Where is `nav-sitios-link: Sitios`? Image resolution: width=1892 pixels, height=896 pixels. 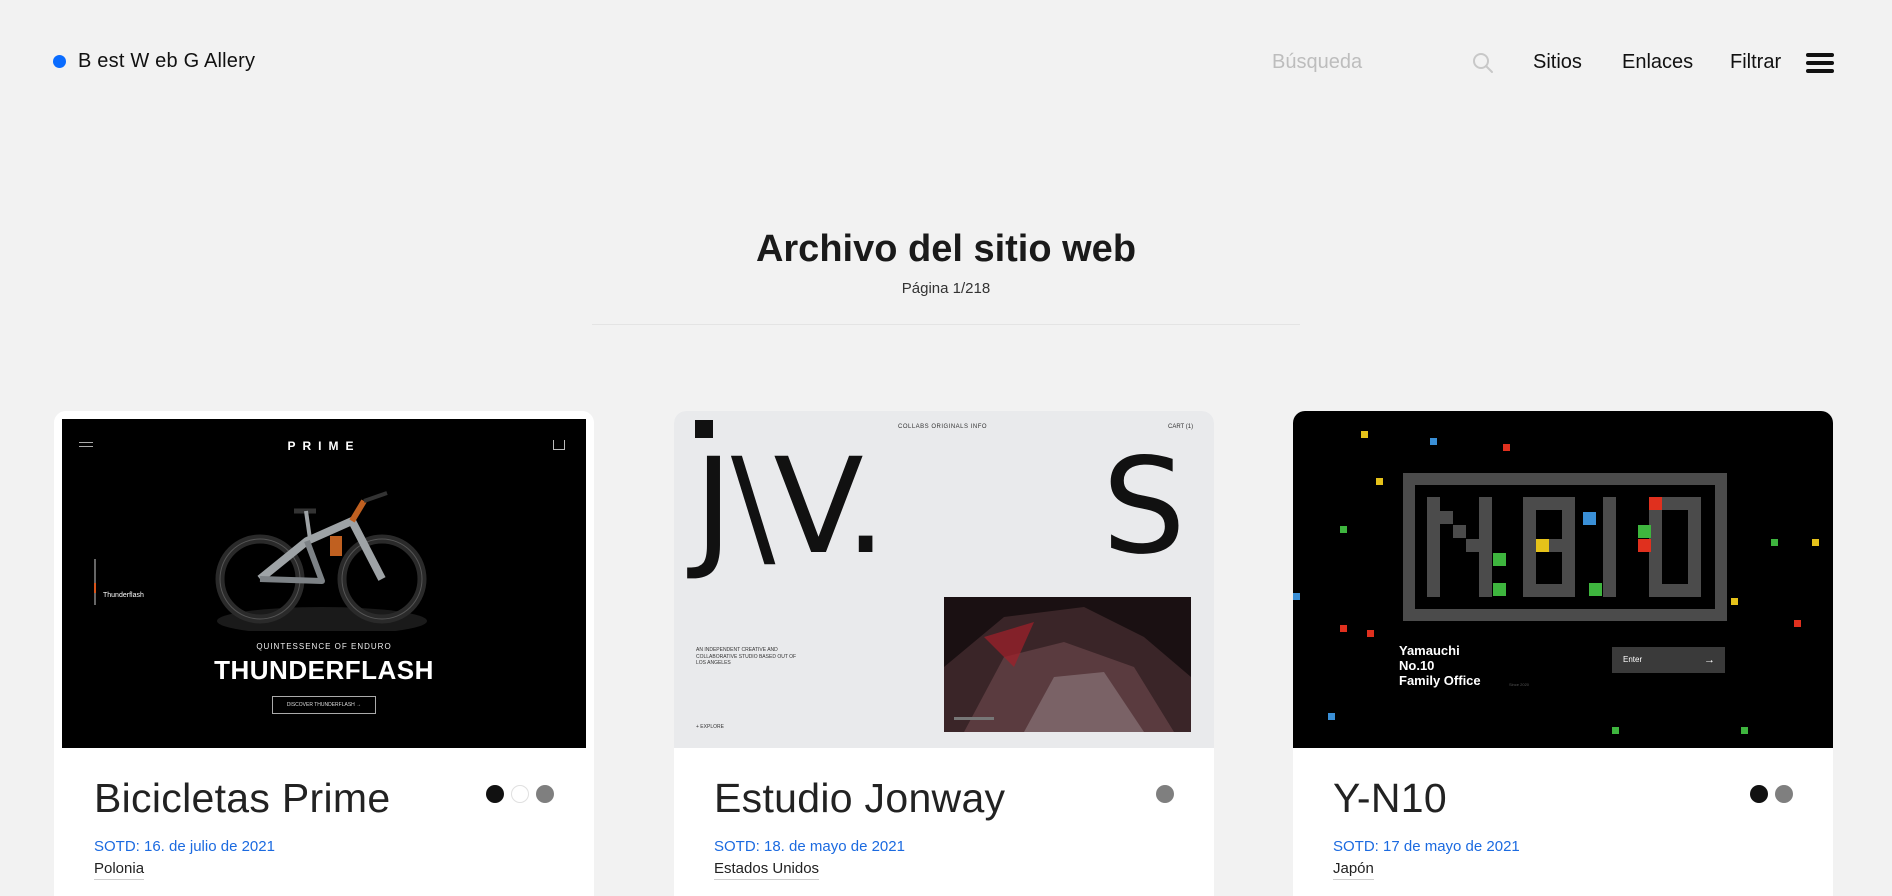 nav-sitios-link: Sitios is located at coordinates (1557, 62).